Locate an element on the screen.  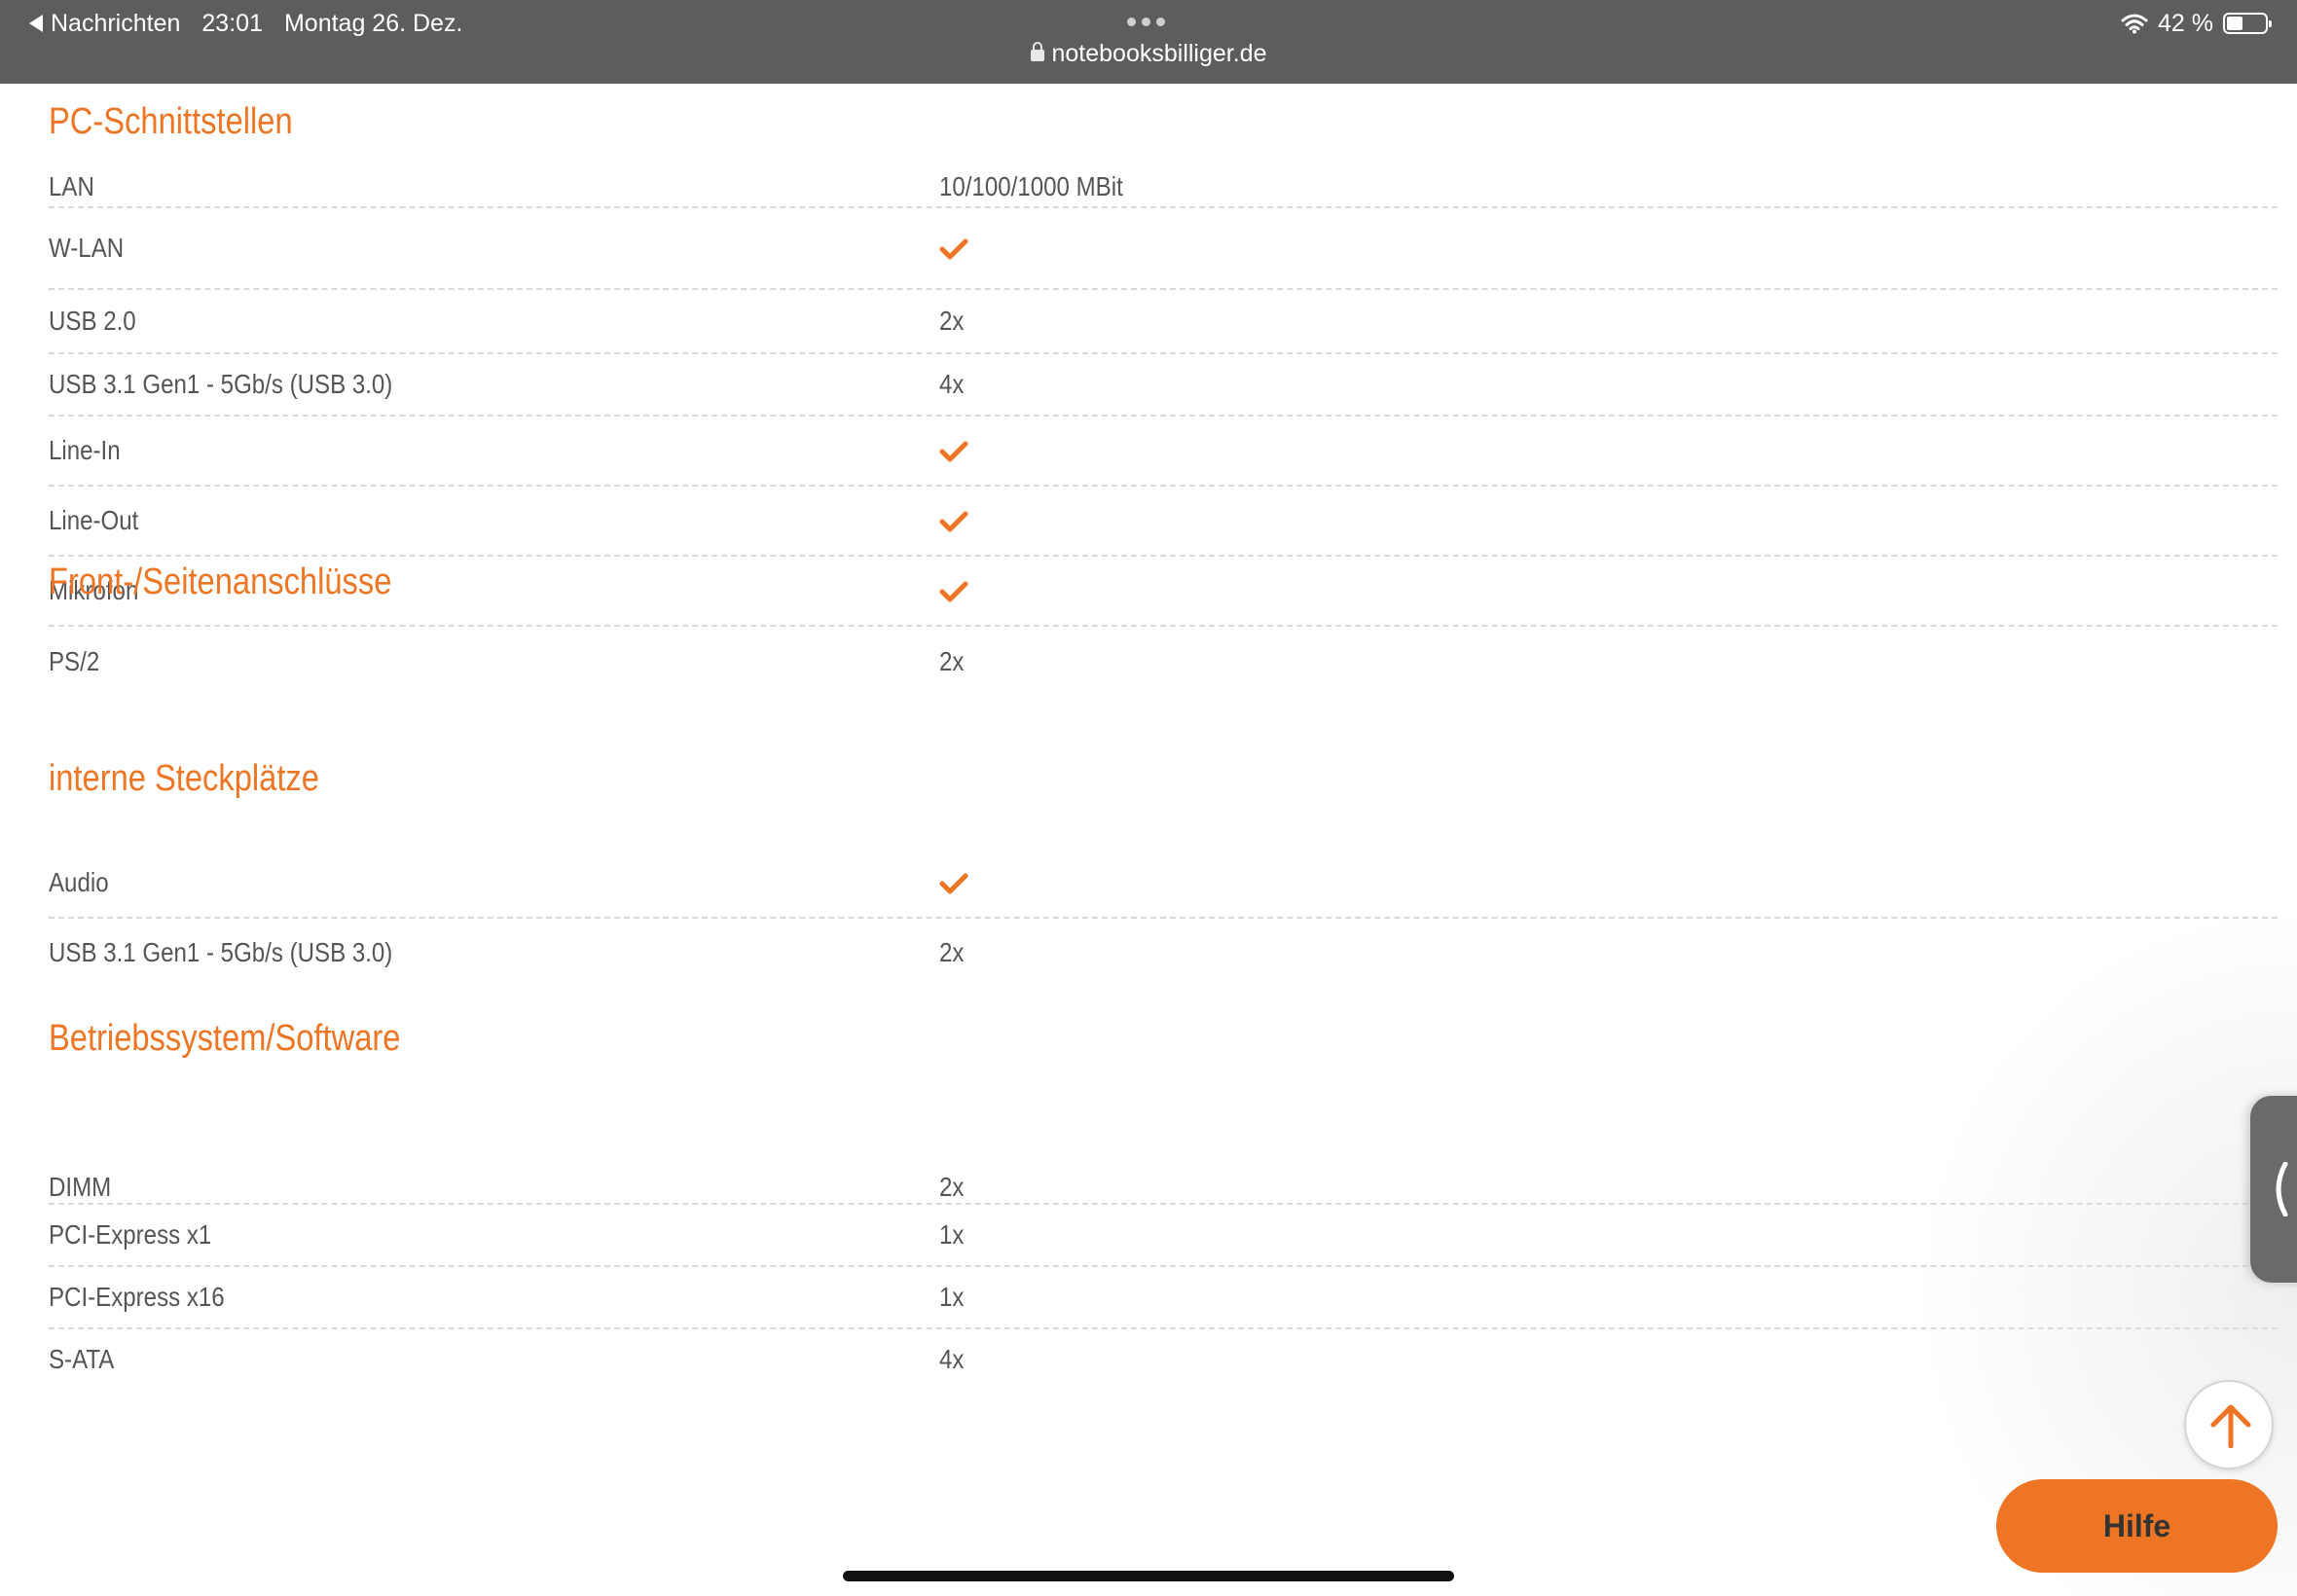
spec-row: S-ATA 4x is located at coordinates (1163, 1360).